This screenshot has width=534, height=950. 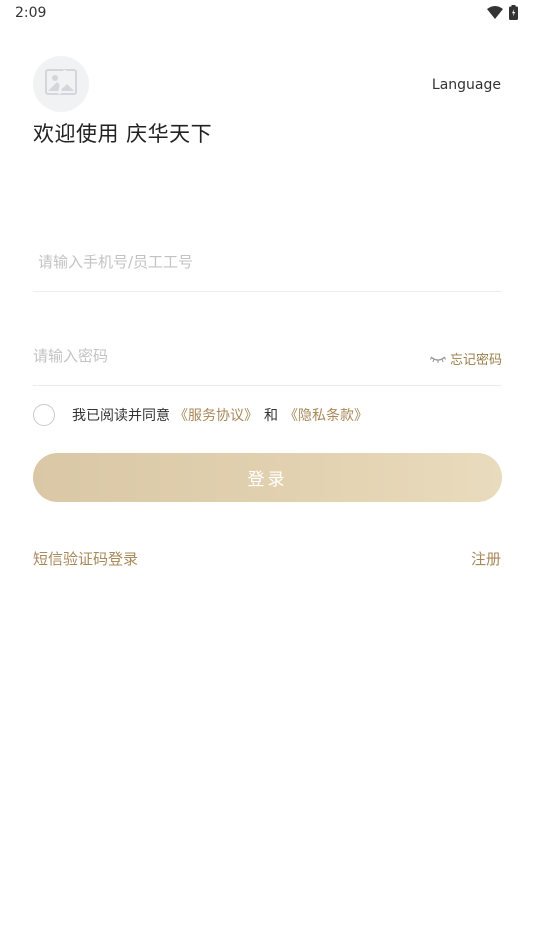 I want to click on agreement-row: 我已阅读并同意 《服务协议》 和 《隐私条款》, so click(x=200, y=415).